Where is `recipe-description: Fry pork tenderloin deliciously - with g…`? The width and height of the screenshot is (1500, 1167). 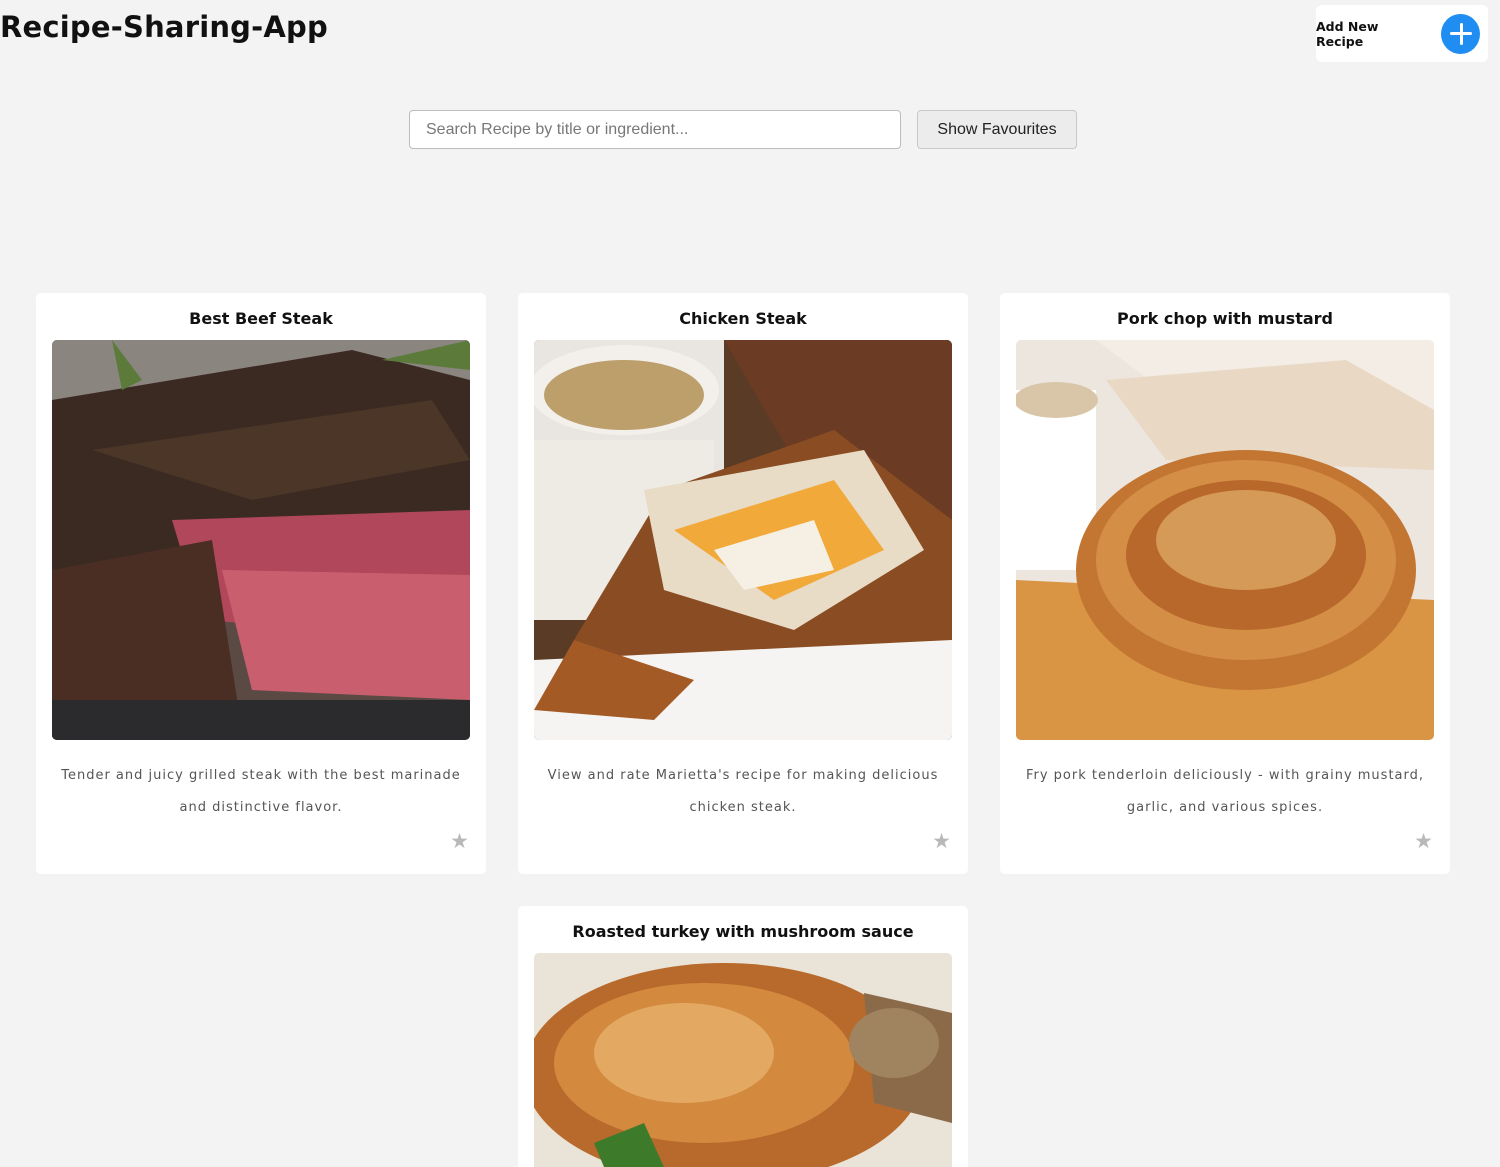
recipe-description: Fry pork tenderloin deliciously - with g… is located at coordinates (1225, 791).